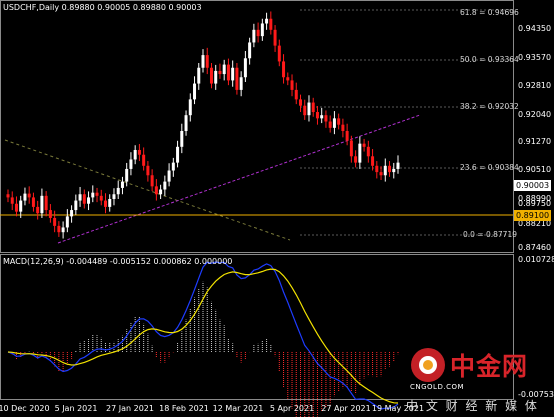 Image resolution: width=554 pixels, height=417 pixels. I want to click on date-label: 5 Jan 2021, so click(76, 408).